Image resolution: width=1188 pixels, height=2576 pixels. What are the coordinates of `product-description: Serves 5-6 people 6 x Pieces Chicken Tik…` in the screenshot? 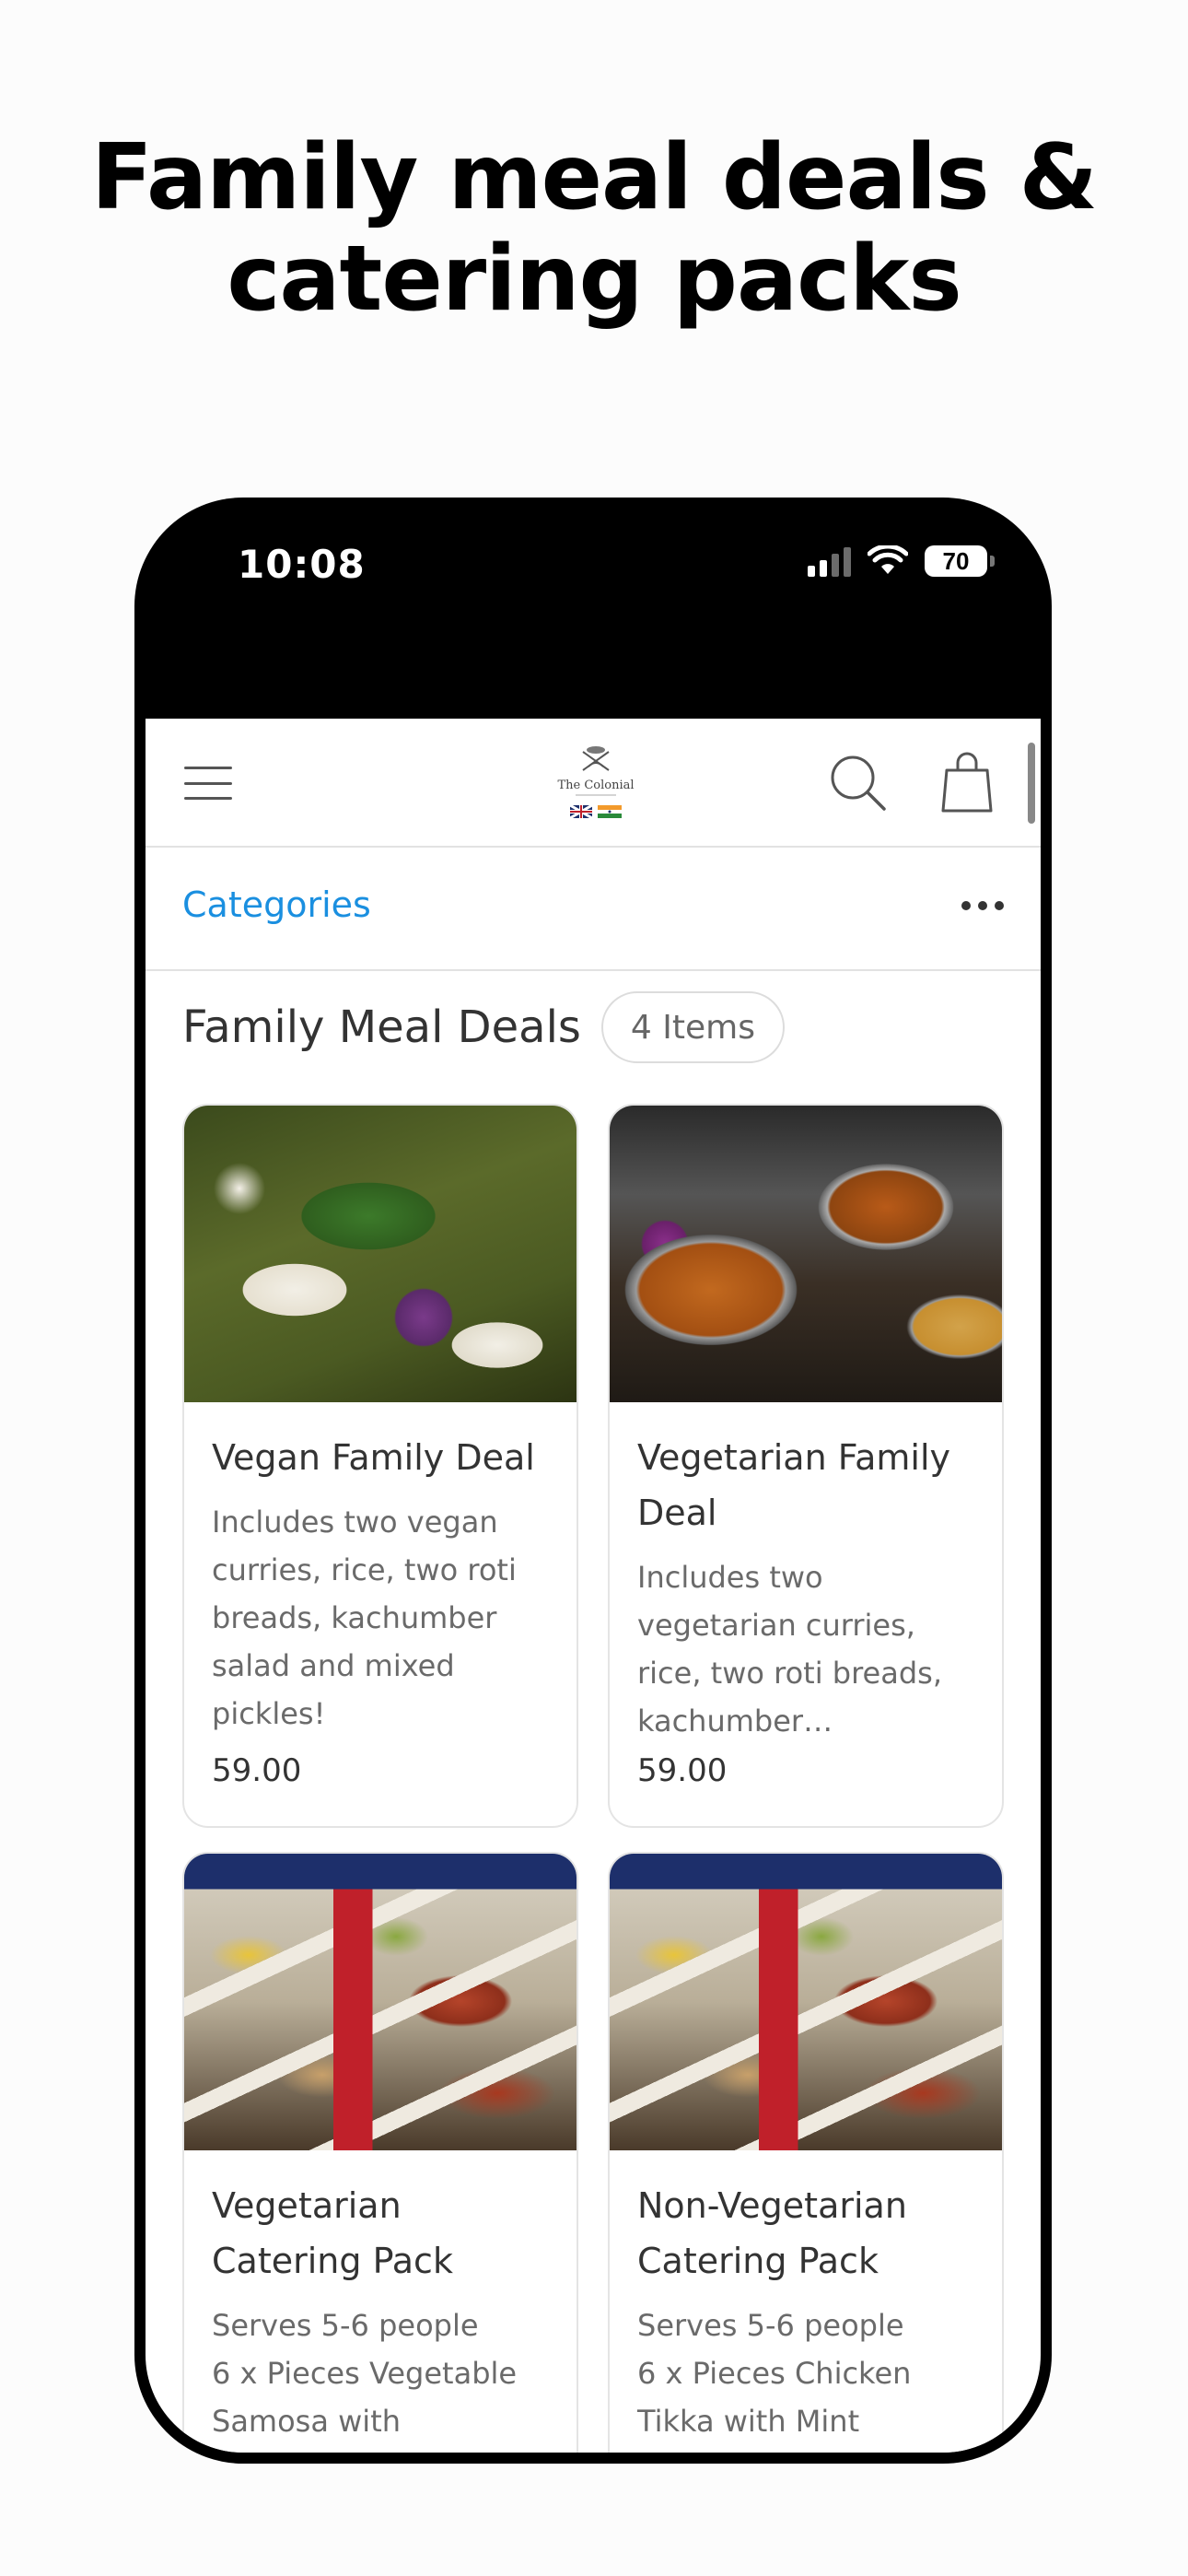 It's located at (774, 2380).